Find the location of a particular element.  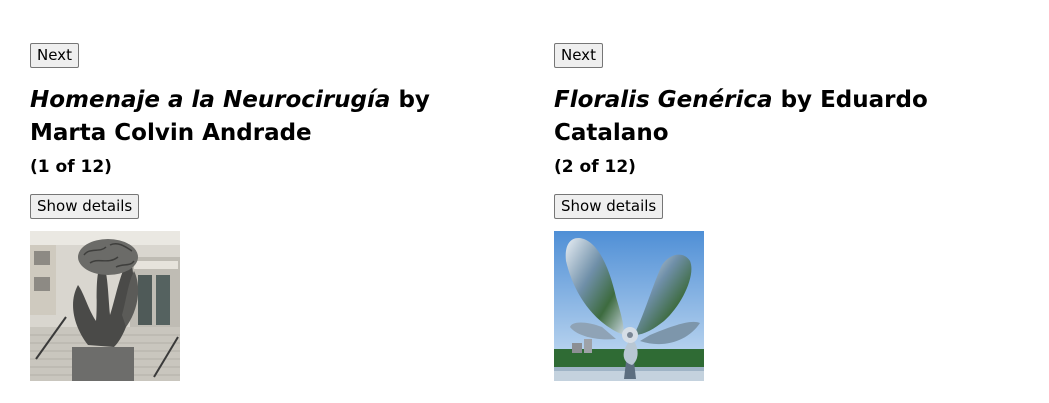

sculpture-counter: (2 of 12) is located at coordinates (595, 167).